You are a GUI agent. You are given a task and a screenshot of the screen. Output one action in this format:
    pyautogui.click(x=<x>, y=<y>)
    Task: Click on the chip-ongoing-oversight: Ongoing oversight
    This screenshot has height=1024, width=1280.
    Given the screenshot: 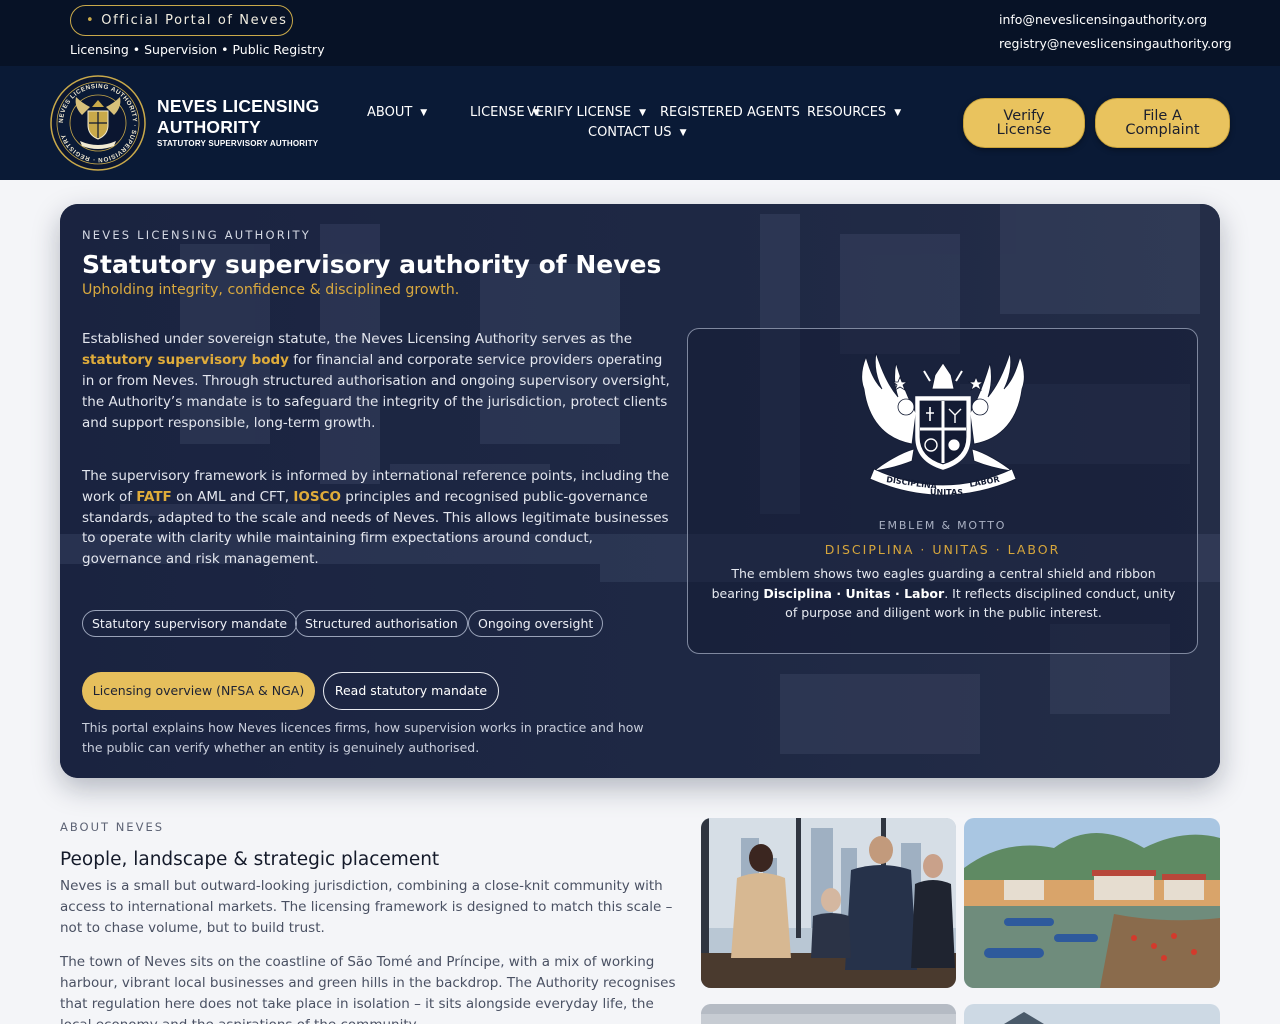 What is the action you would take?
    pyautogui.click(x=536, y=623)
    